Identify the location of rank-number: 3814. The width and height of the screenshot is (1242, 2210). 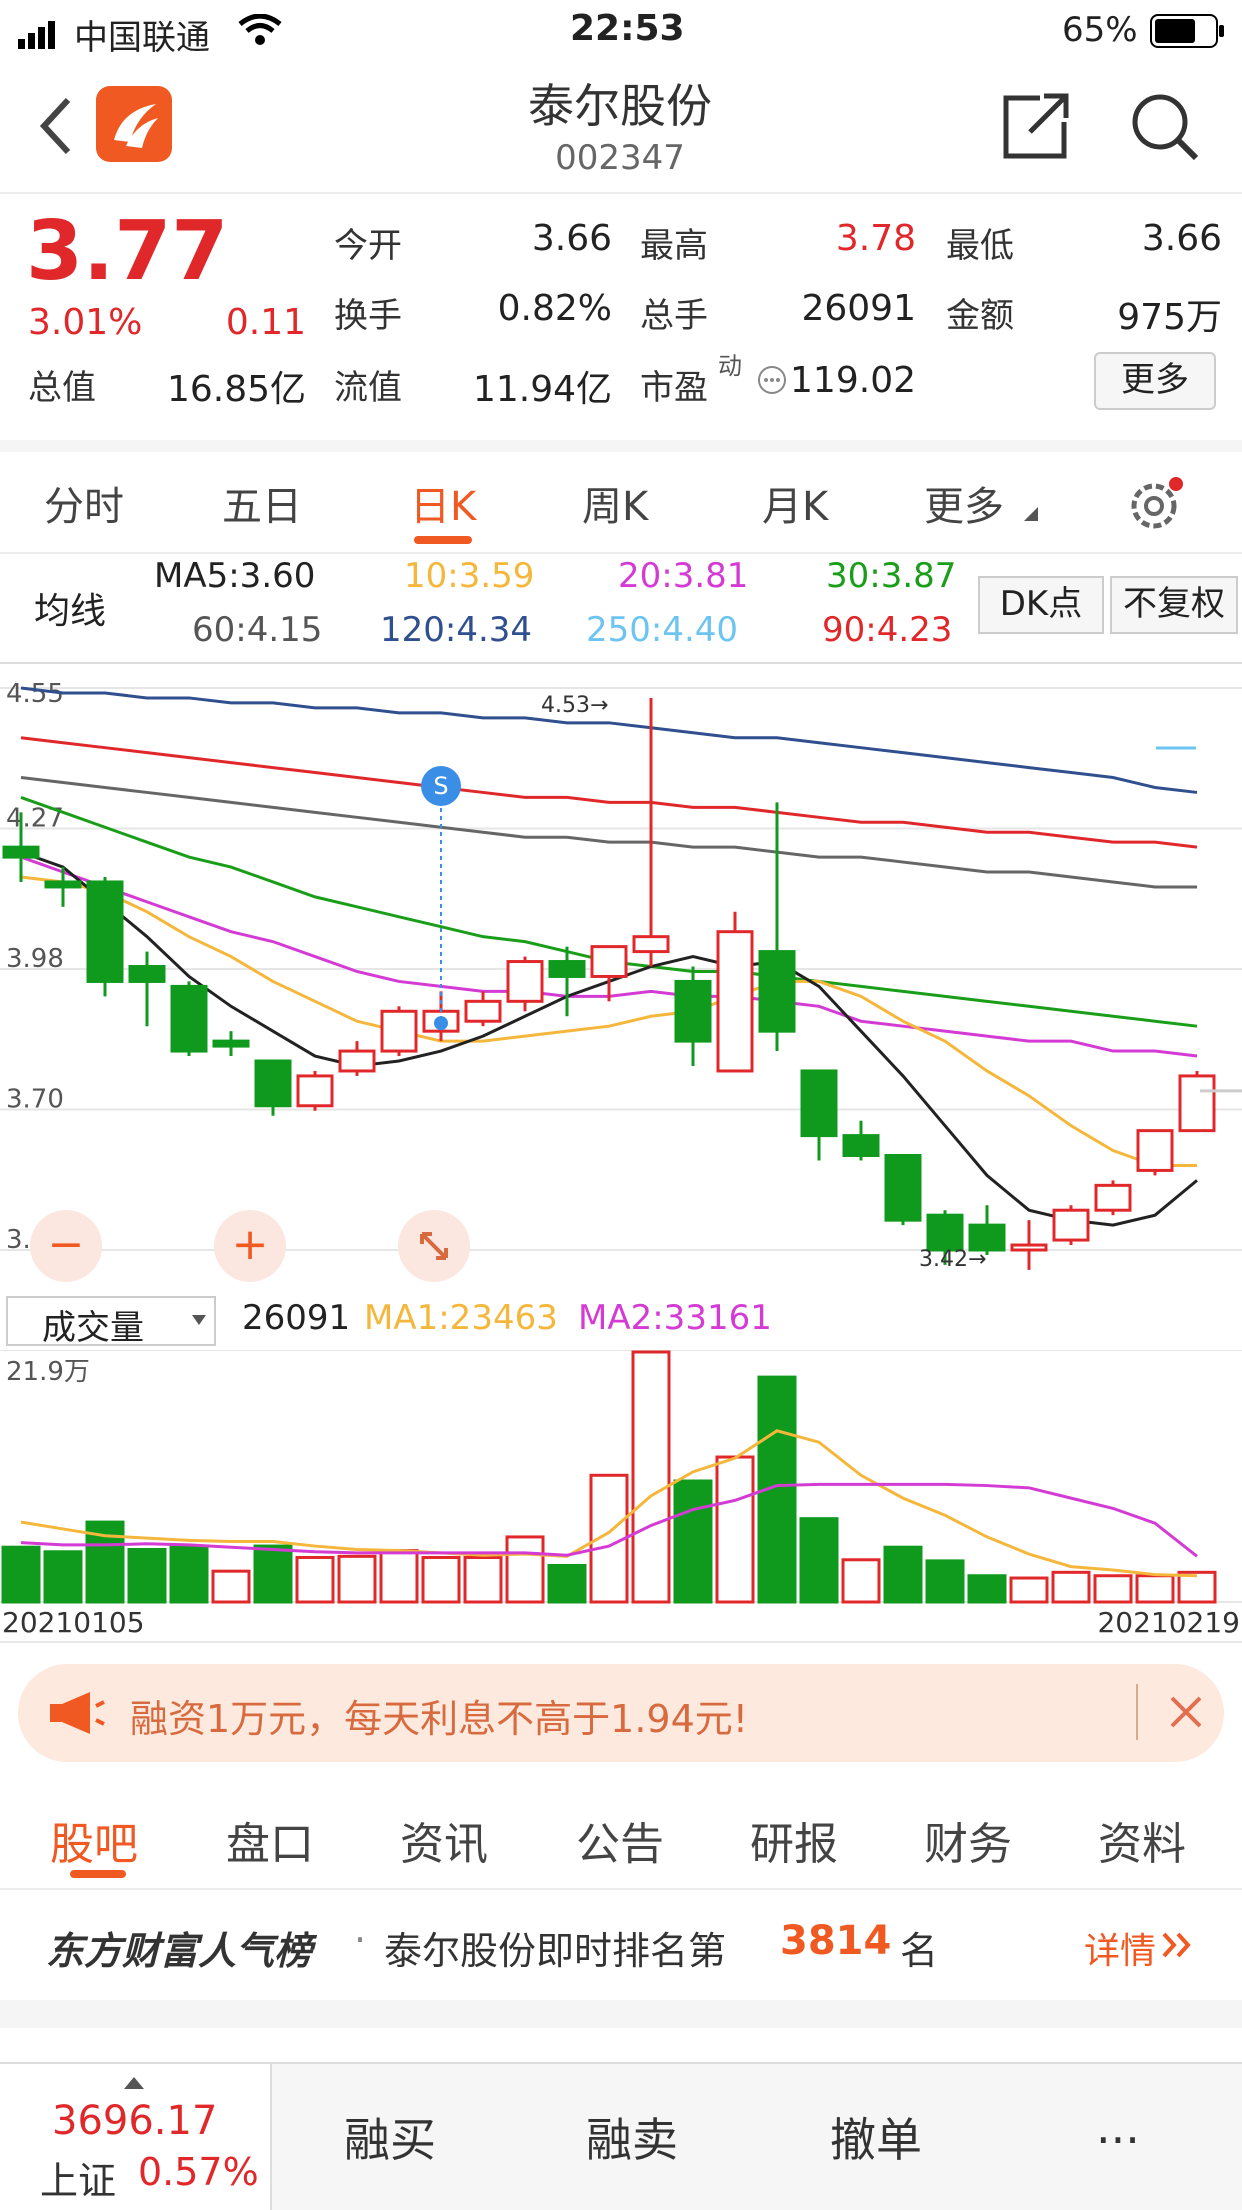
(836, 1941).